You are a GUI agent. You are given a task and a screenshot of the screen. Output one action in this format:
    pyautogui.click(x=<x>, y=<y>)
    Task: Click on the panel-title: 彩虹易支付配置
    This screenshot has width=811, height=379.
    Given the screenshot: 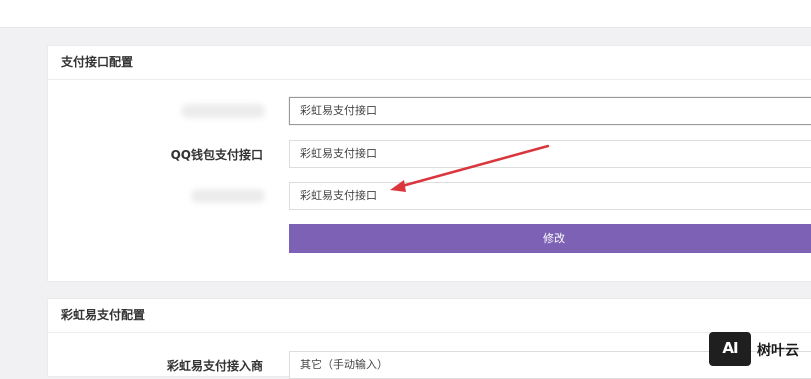 What is the action you would take?
    pyautogui.click(x=429, y=316)
    